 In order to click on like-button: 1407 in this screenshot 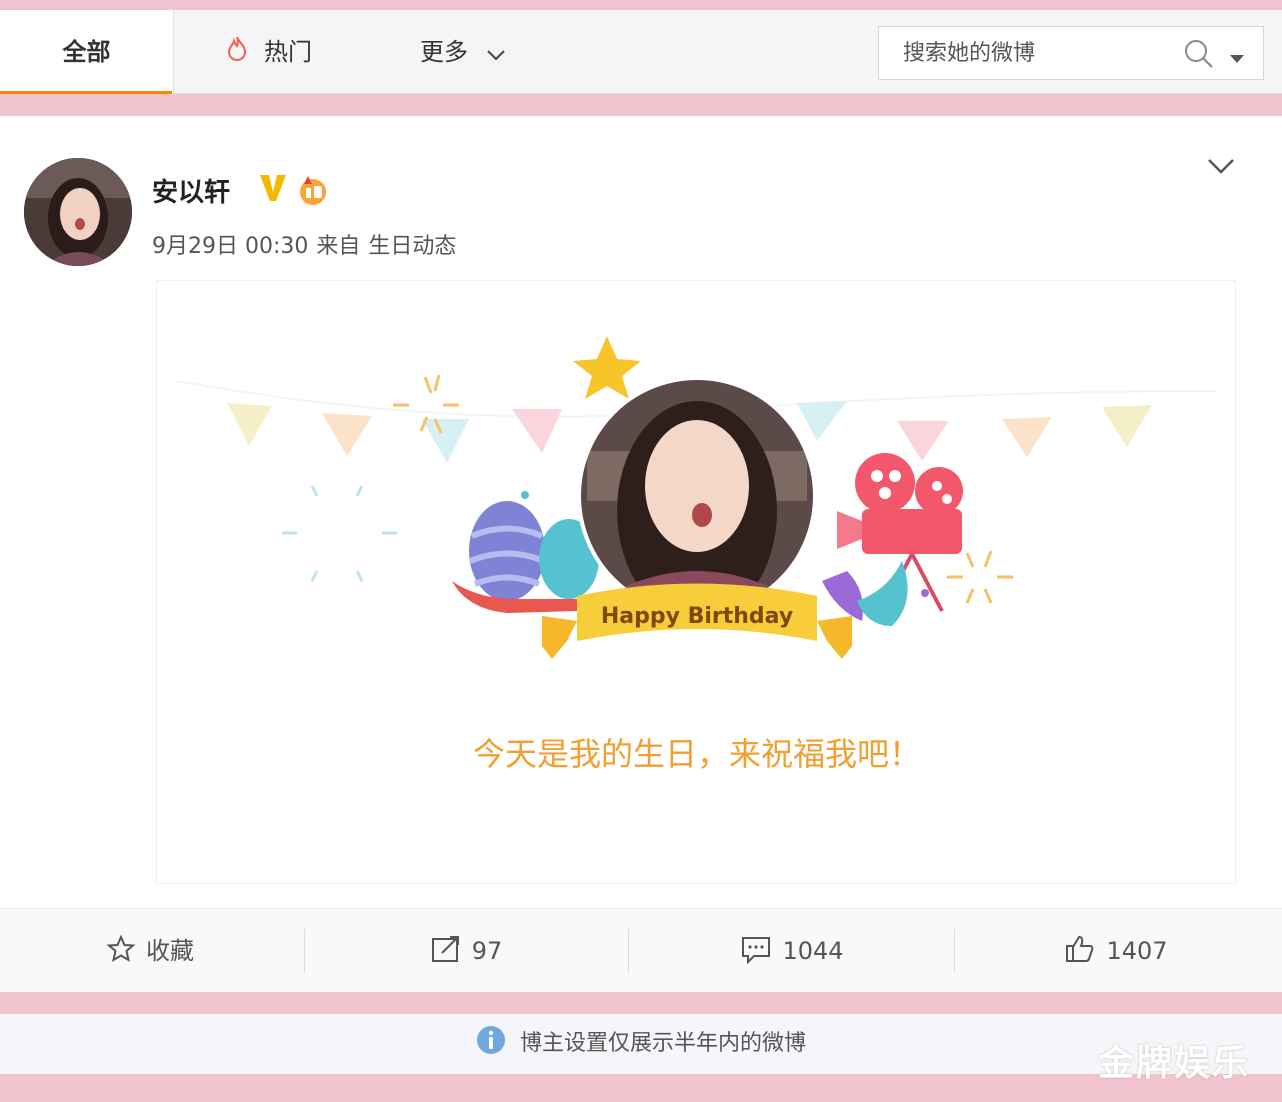, I will do `click(1116, 951)`.